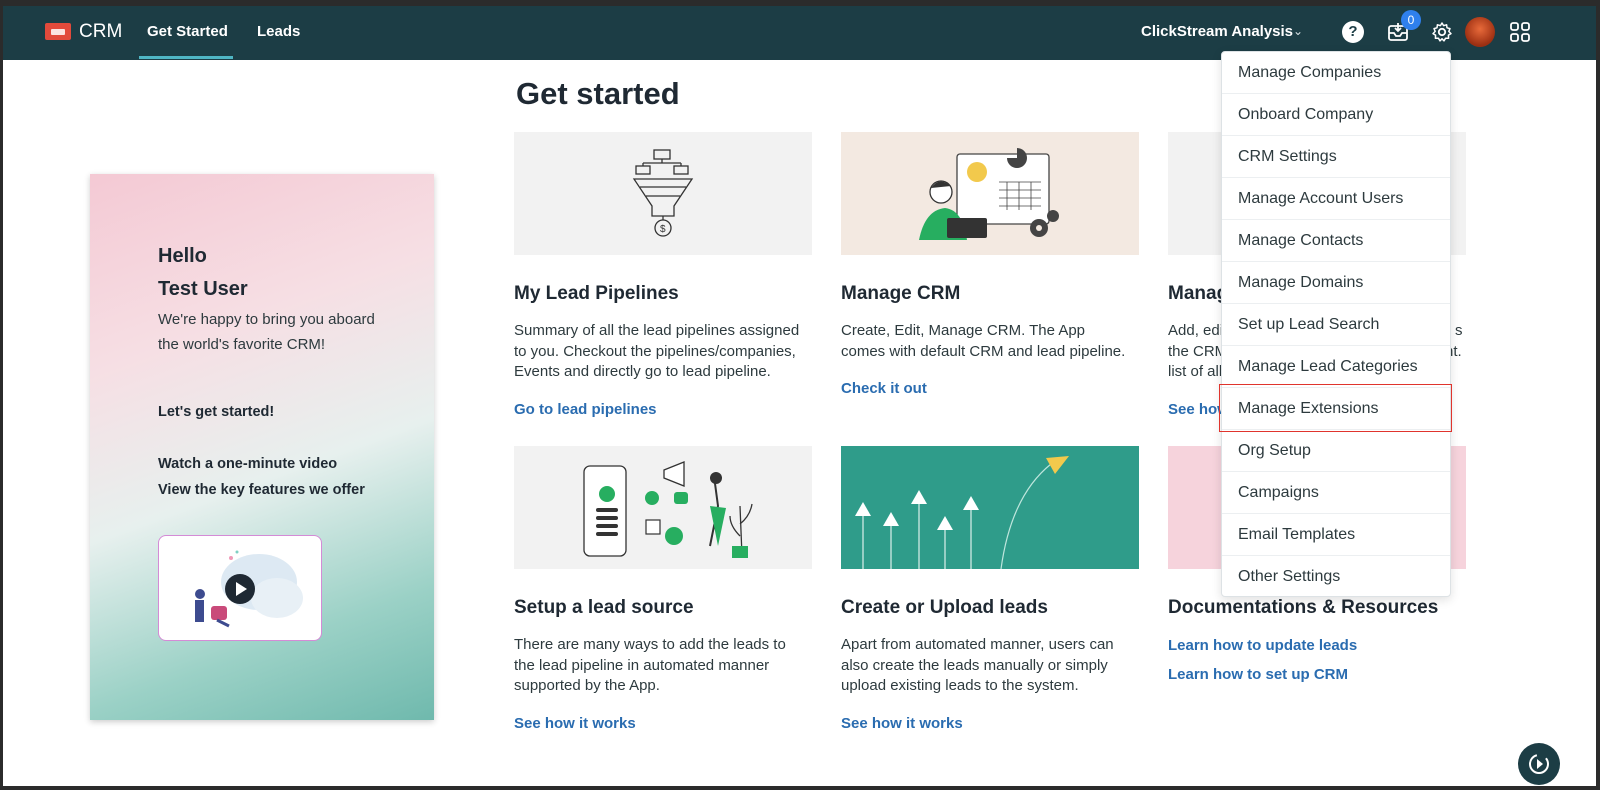 The height and width of the screenshot is (790, 1600). Describe the element at coordinates (990, 193) in the screenshot. I see `manage-crm-image` at that location.